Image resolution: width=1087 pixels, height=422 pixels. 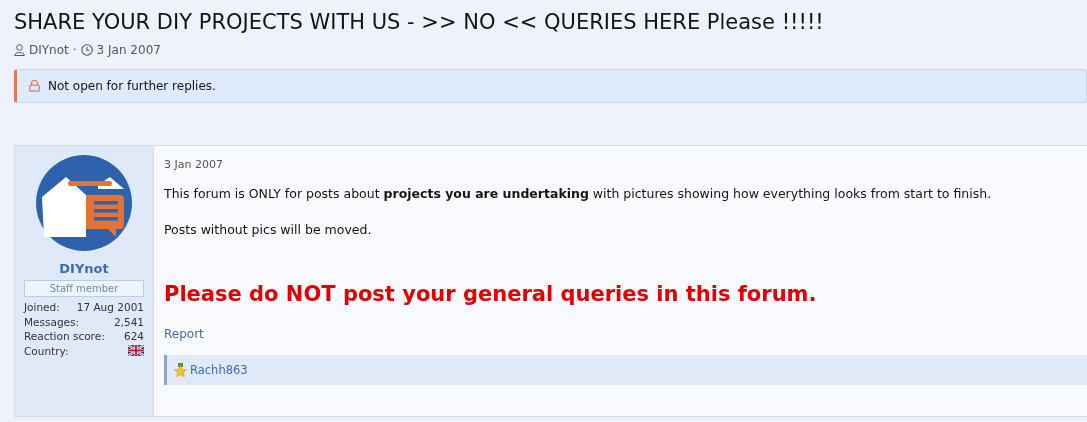 What do you see at coordinates (184, 334) in the screenshot?
I see `report-link: Report` at bounding box center [184, 334].